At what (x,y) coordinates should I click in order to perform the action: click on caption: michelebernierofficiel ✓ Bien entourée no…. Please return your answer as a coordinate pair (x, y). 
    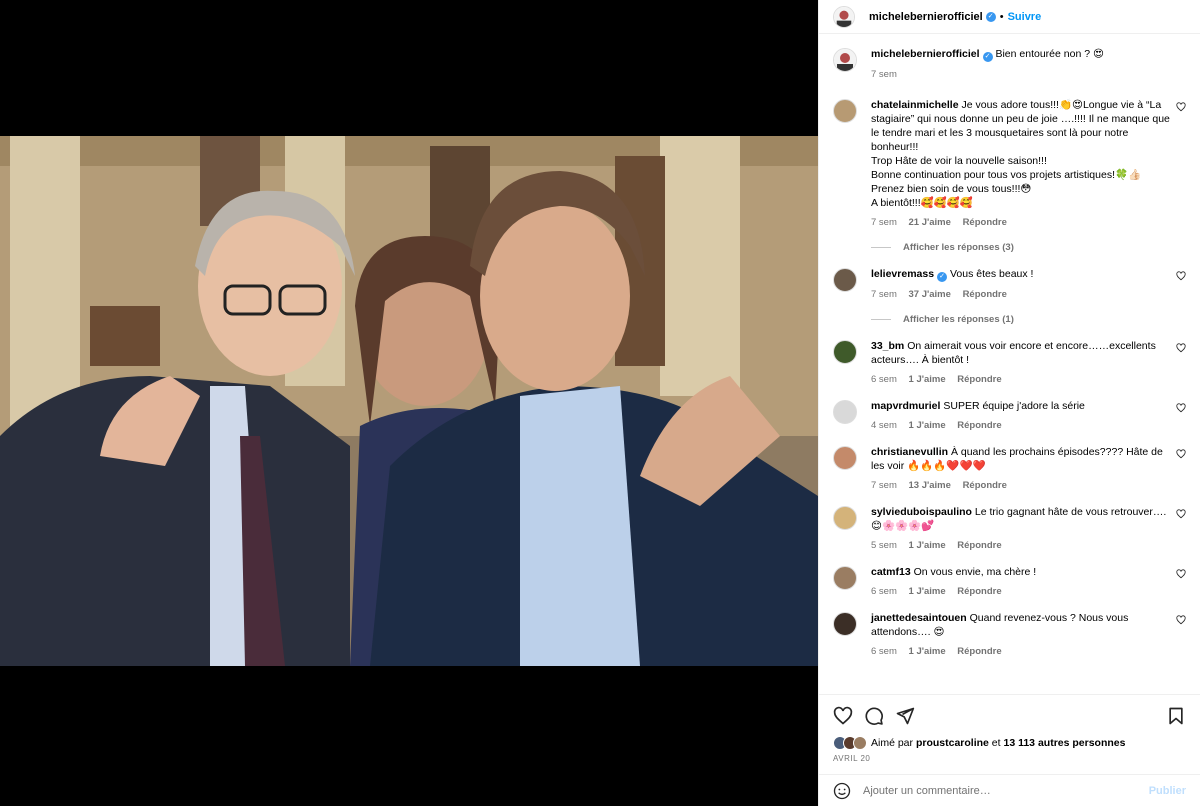
    Looking at the image, I should click on (1009, 64).